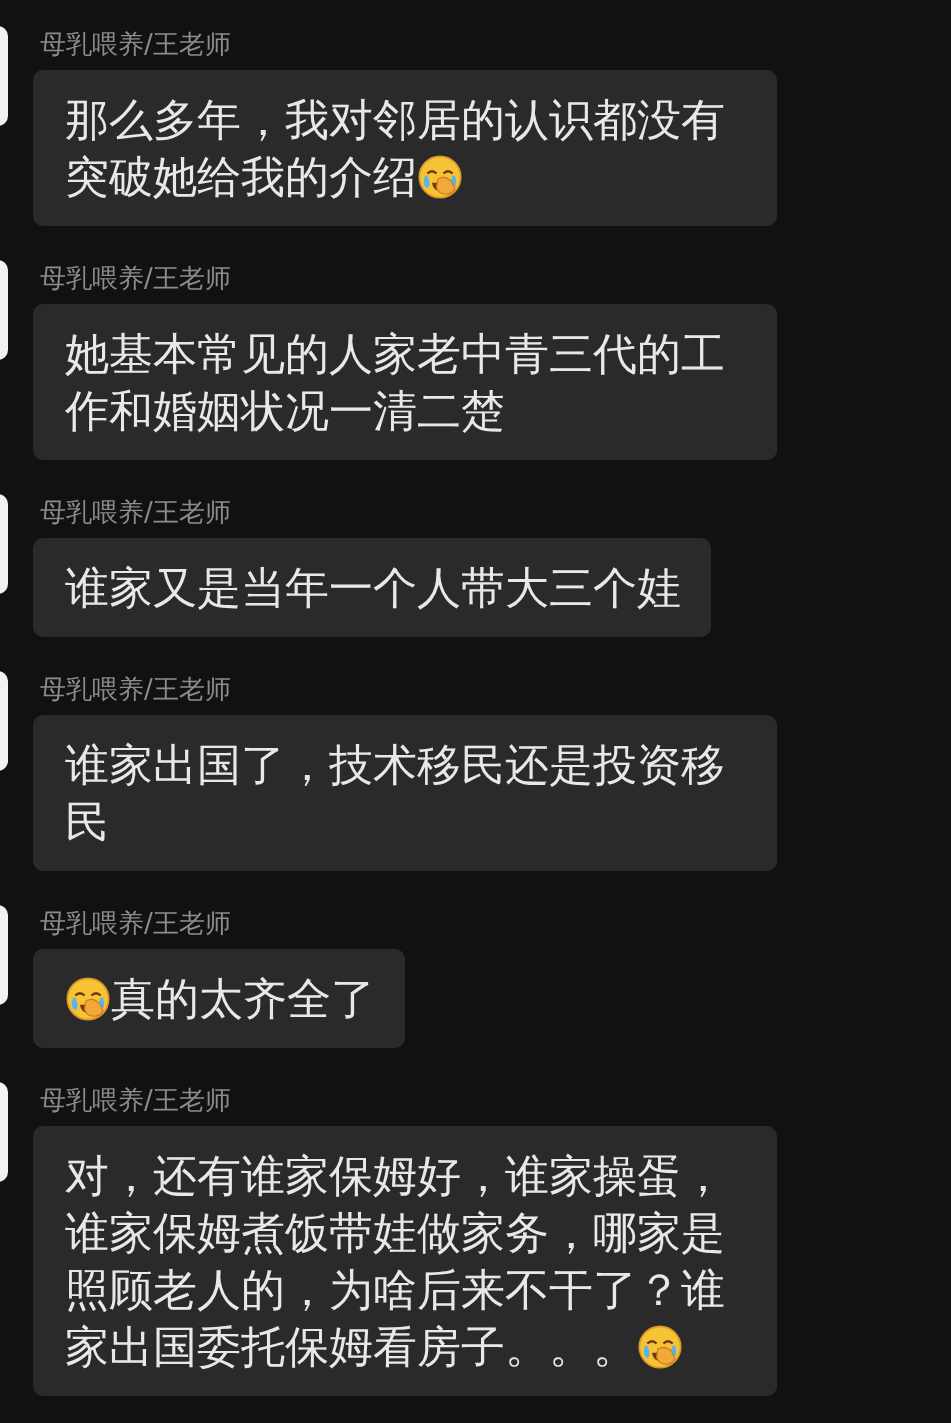 This screenshot has height=1423, width=951. I want to click on message-bubble: 真的太齐全了, so click(219, 998).